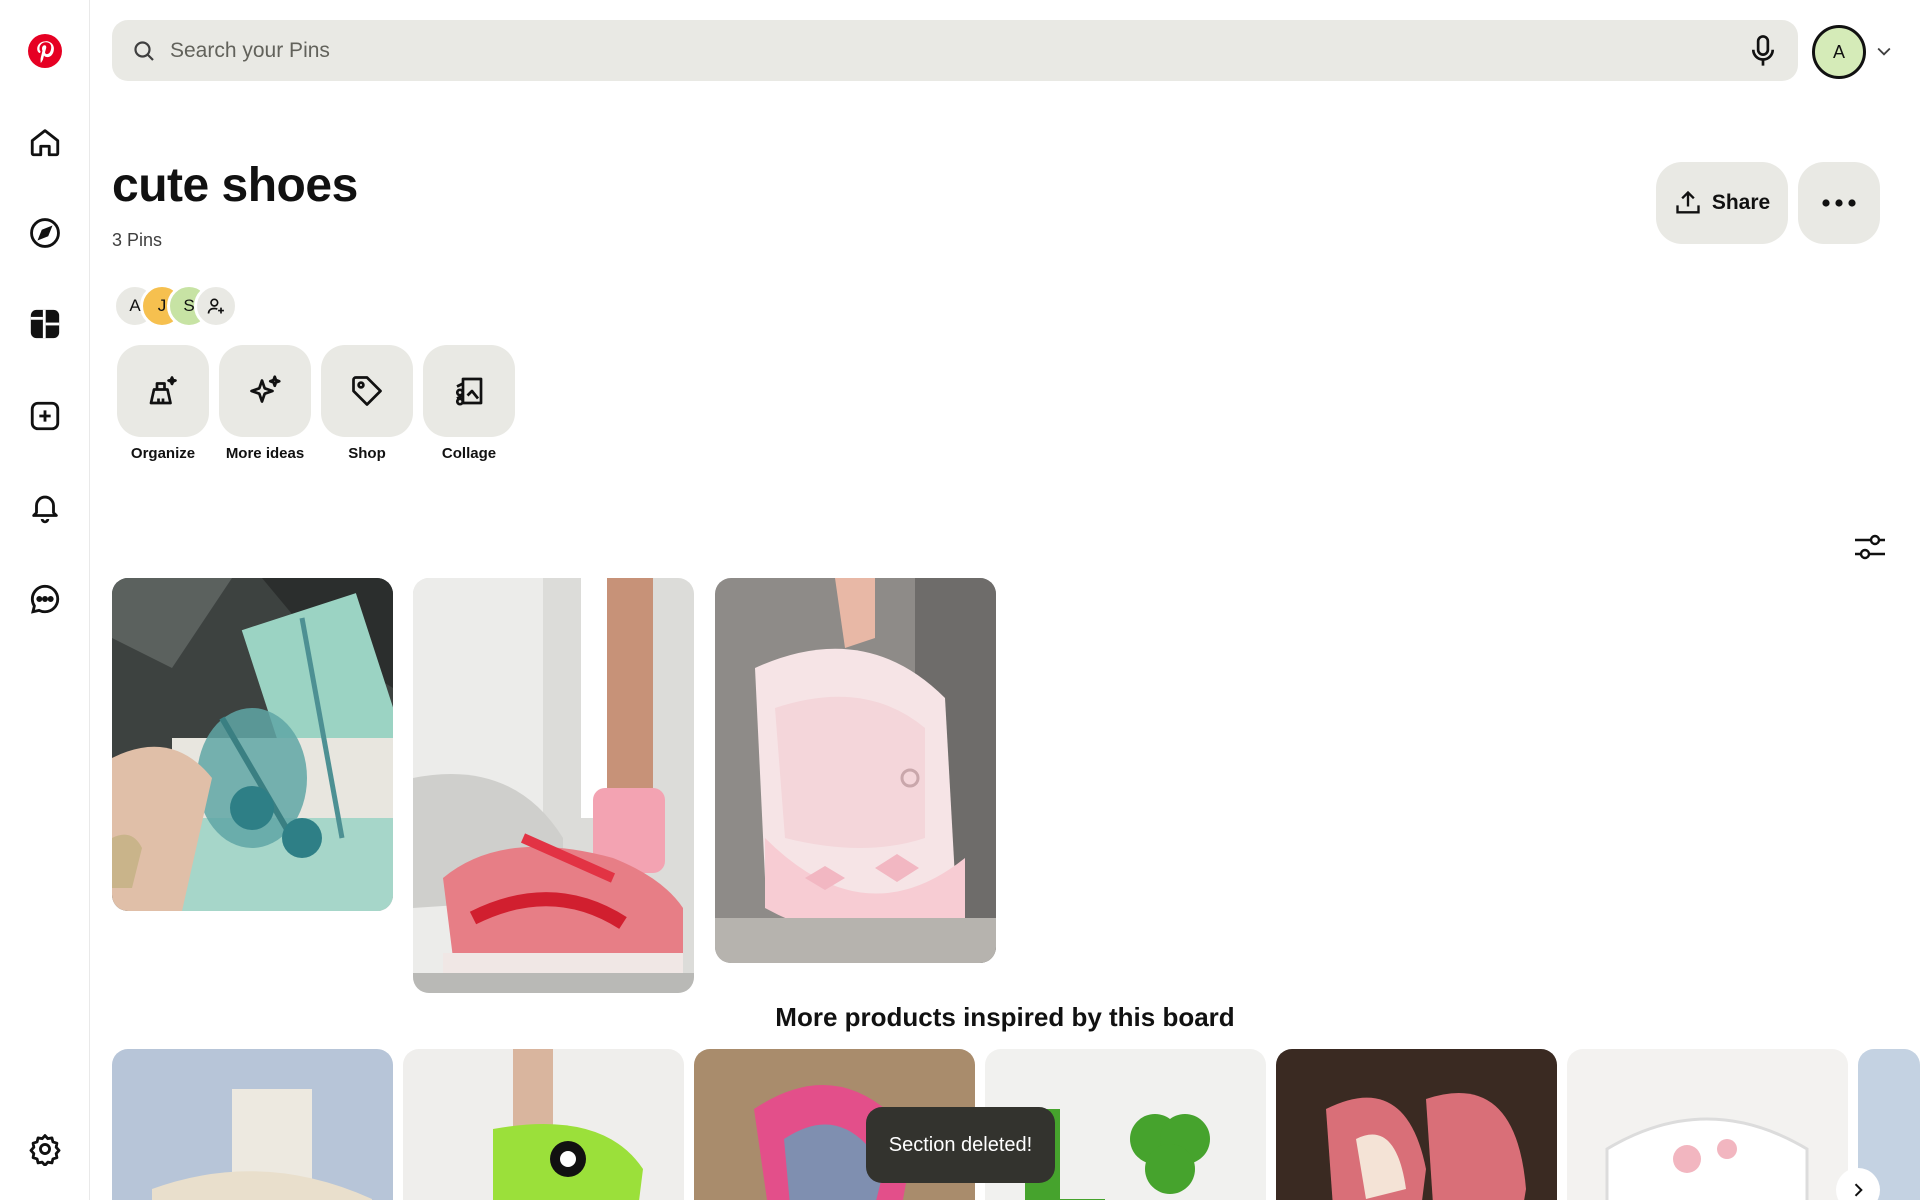 The image size is (1920, 1200). I want to click on pin-count: 3 Pins, so click(137, 240).